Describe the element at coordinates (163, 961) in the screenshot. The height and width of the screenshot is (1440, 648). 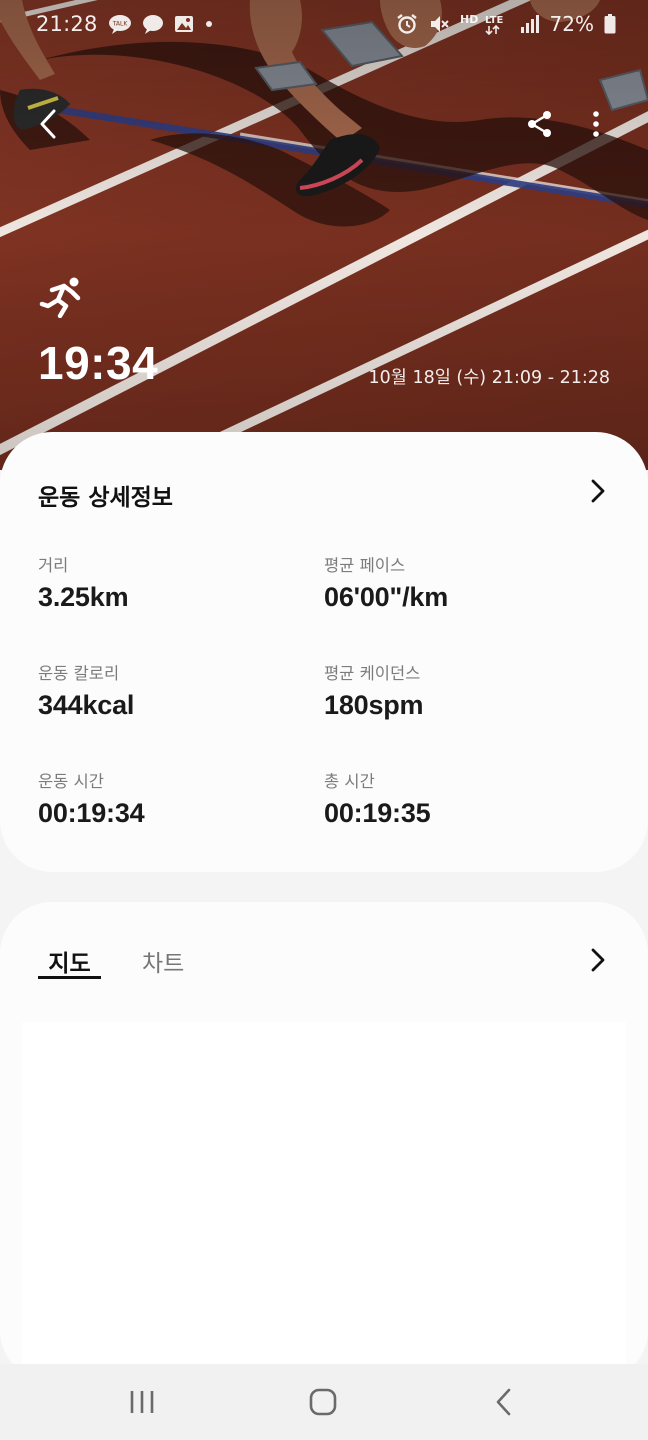
I see `tab-chart: 차트` at that location.